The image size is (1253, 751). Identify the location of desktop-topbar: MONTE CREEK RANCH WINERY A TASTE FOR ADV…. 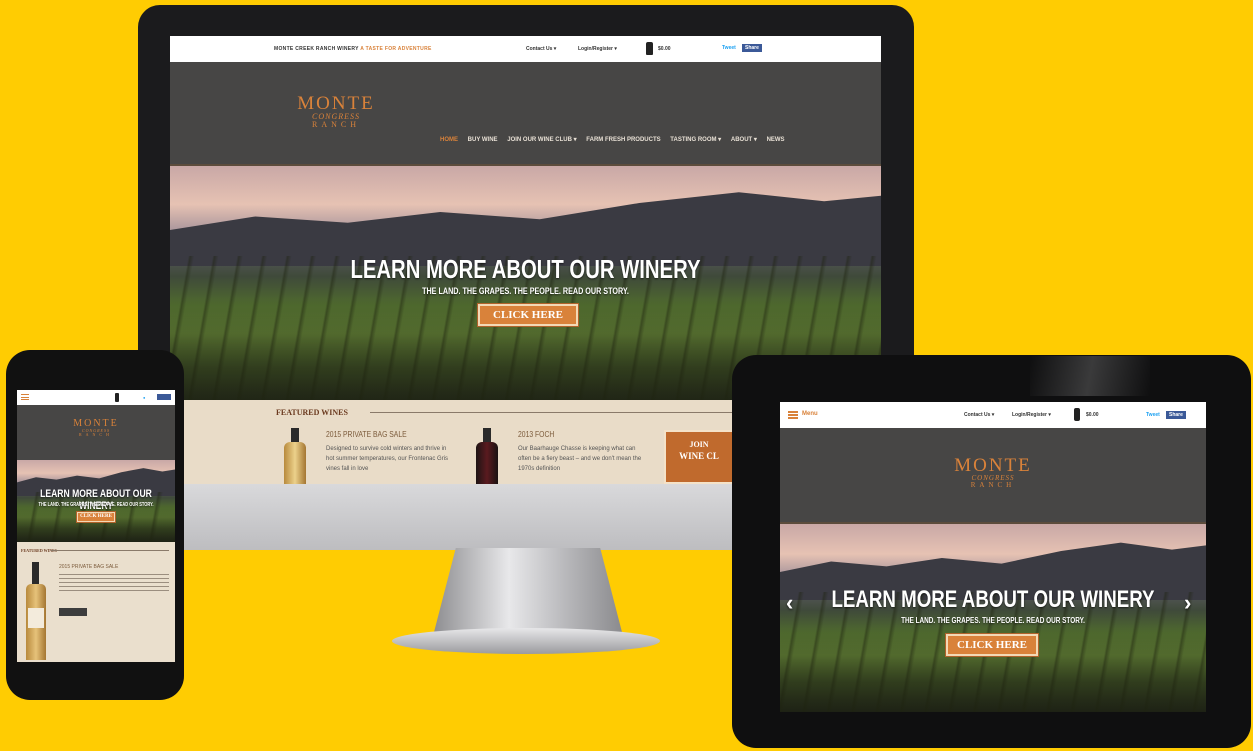
(525, 49).